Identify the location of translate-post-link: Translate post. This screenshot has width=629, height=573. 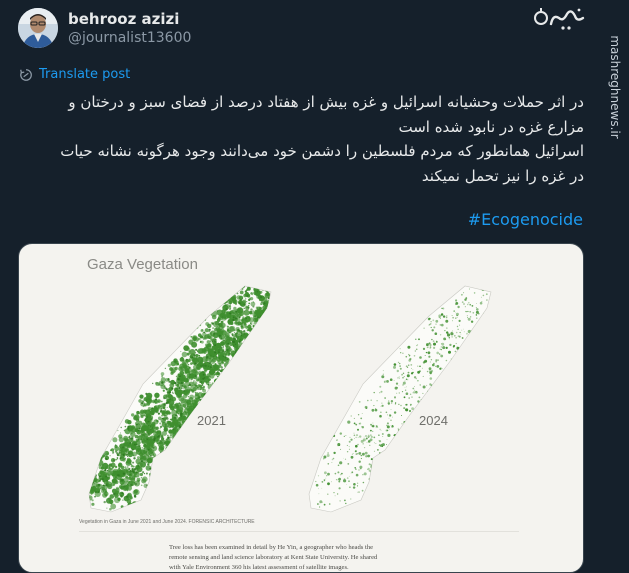
(74, 74).